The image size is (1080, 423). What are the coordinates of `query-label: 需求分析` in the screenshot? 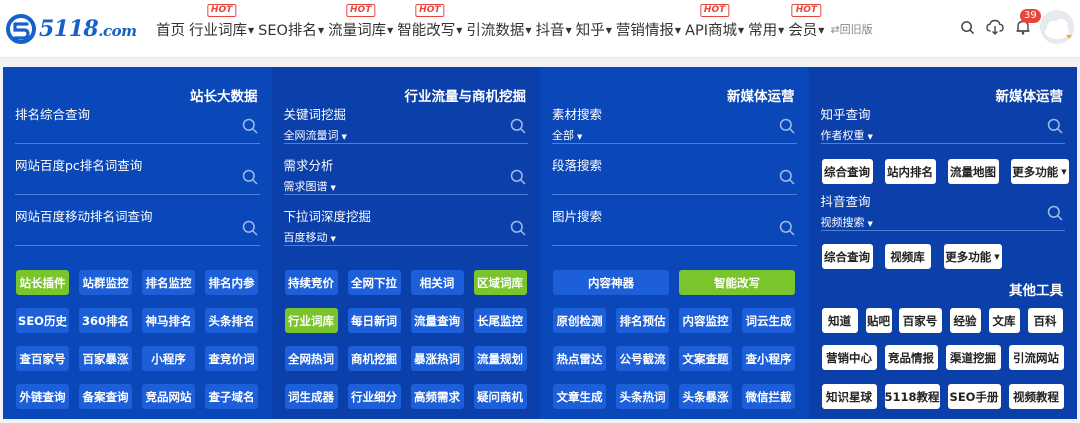 It's located at (309, 164).